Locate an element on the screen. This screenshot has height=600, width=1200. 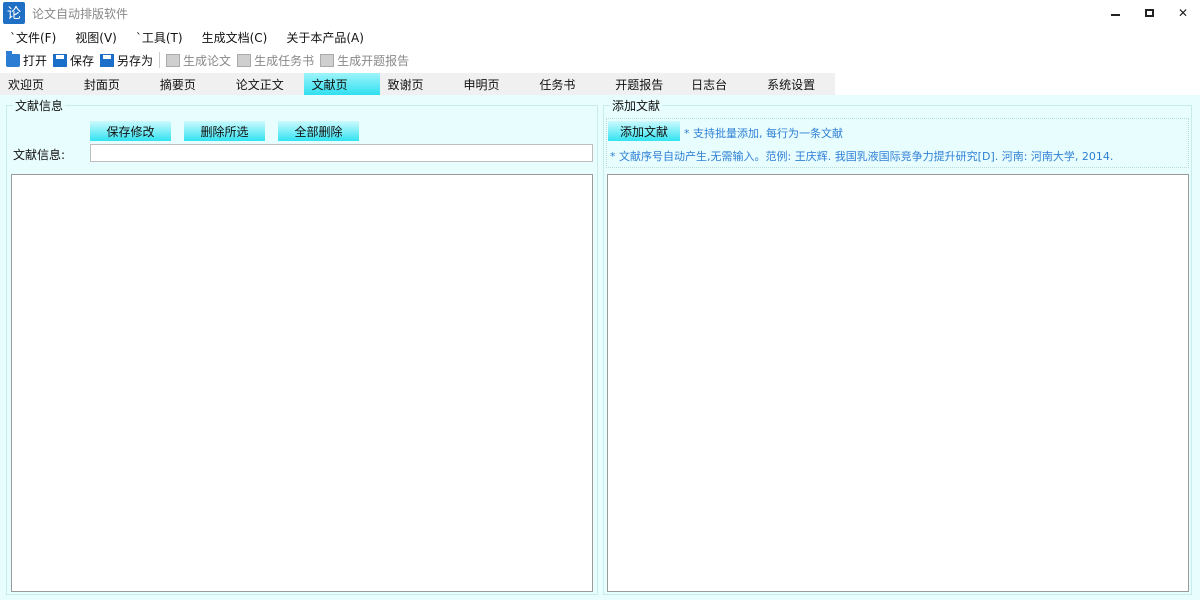
tab-log: 日志台 is located at coordinates (721, 84).